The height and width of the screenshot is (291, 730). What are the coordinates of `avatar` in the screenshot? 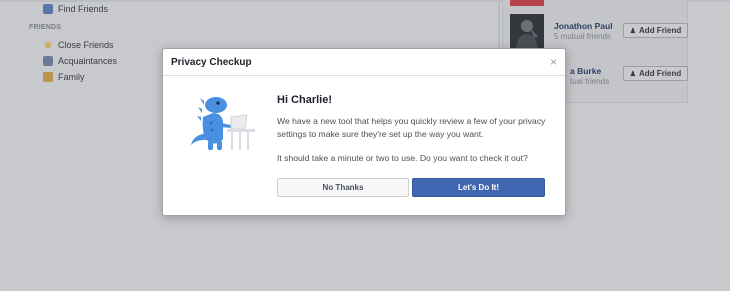 It's located at (527, 31).